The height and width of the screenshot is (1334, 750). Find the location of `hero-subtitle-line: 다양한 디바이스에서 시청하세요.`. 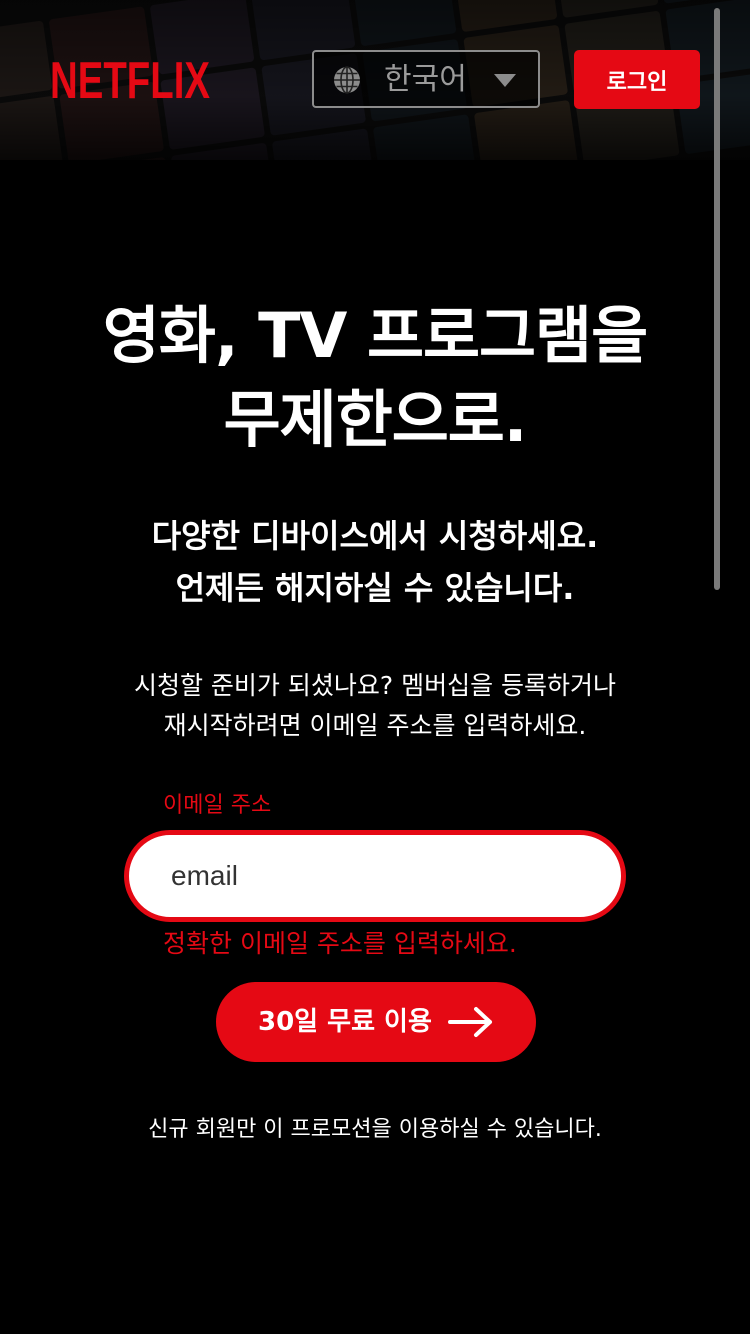

hero-subtitle-line: 다양한 디바이스에서 시청하세요. is located at coordinates (375, 536).